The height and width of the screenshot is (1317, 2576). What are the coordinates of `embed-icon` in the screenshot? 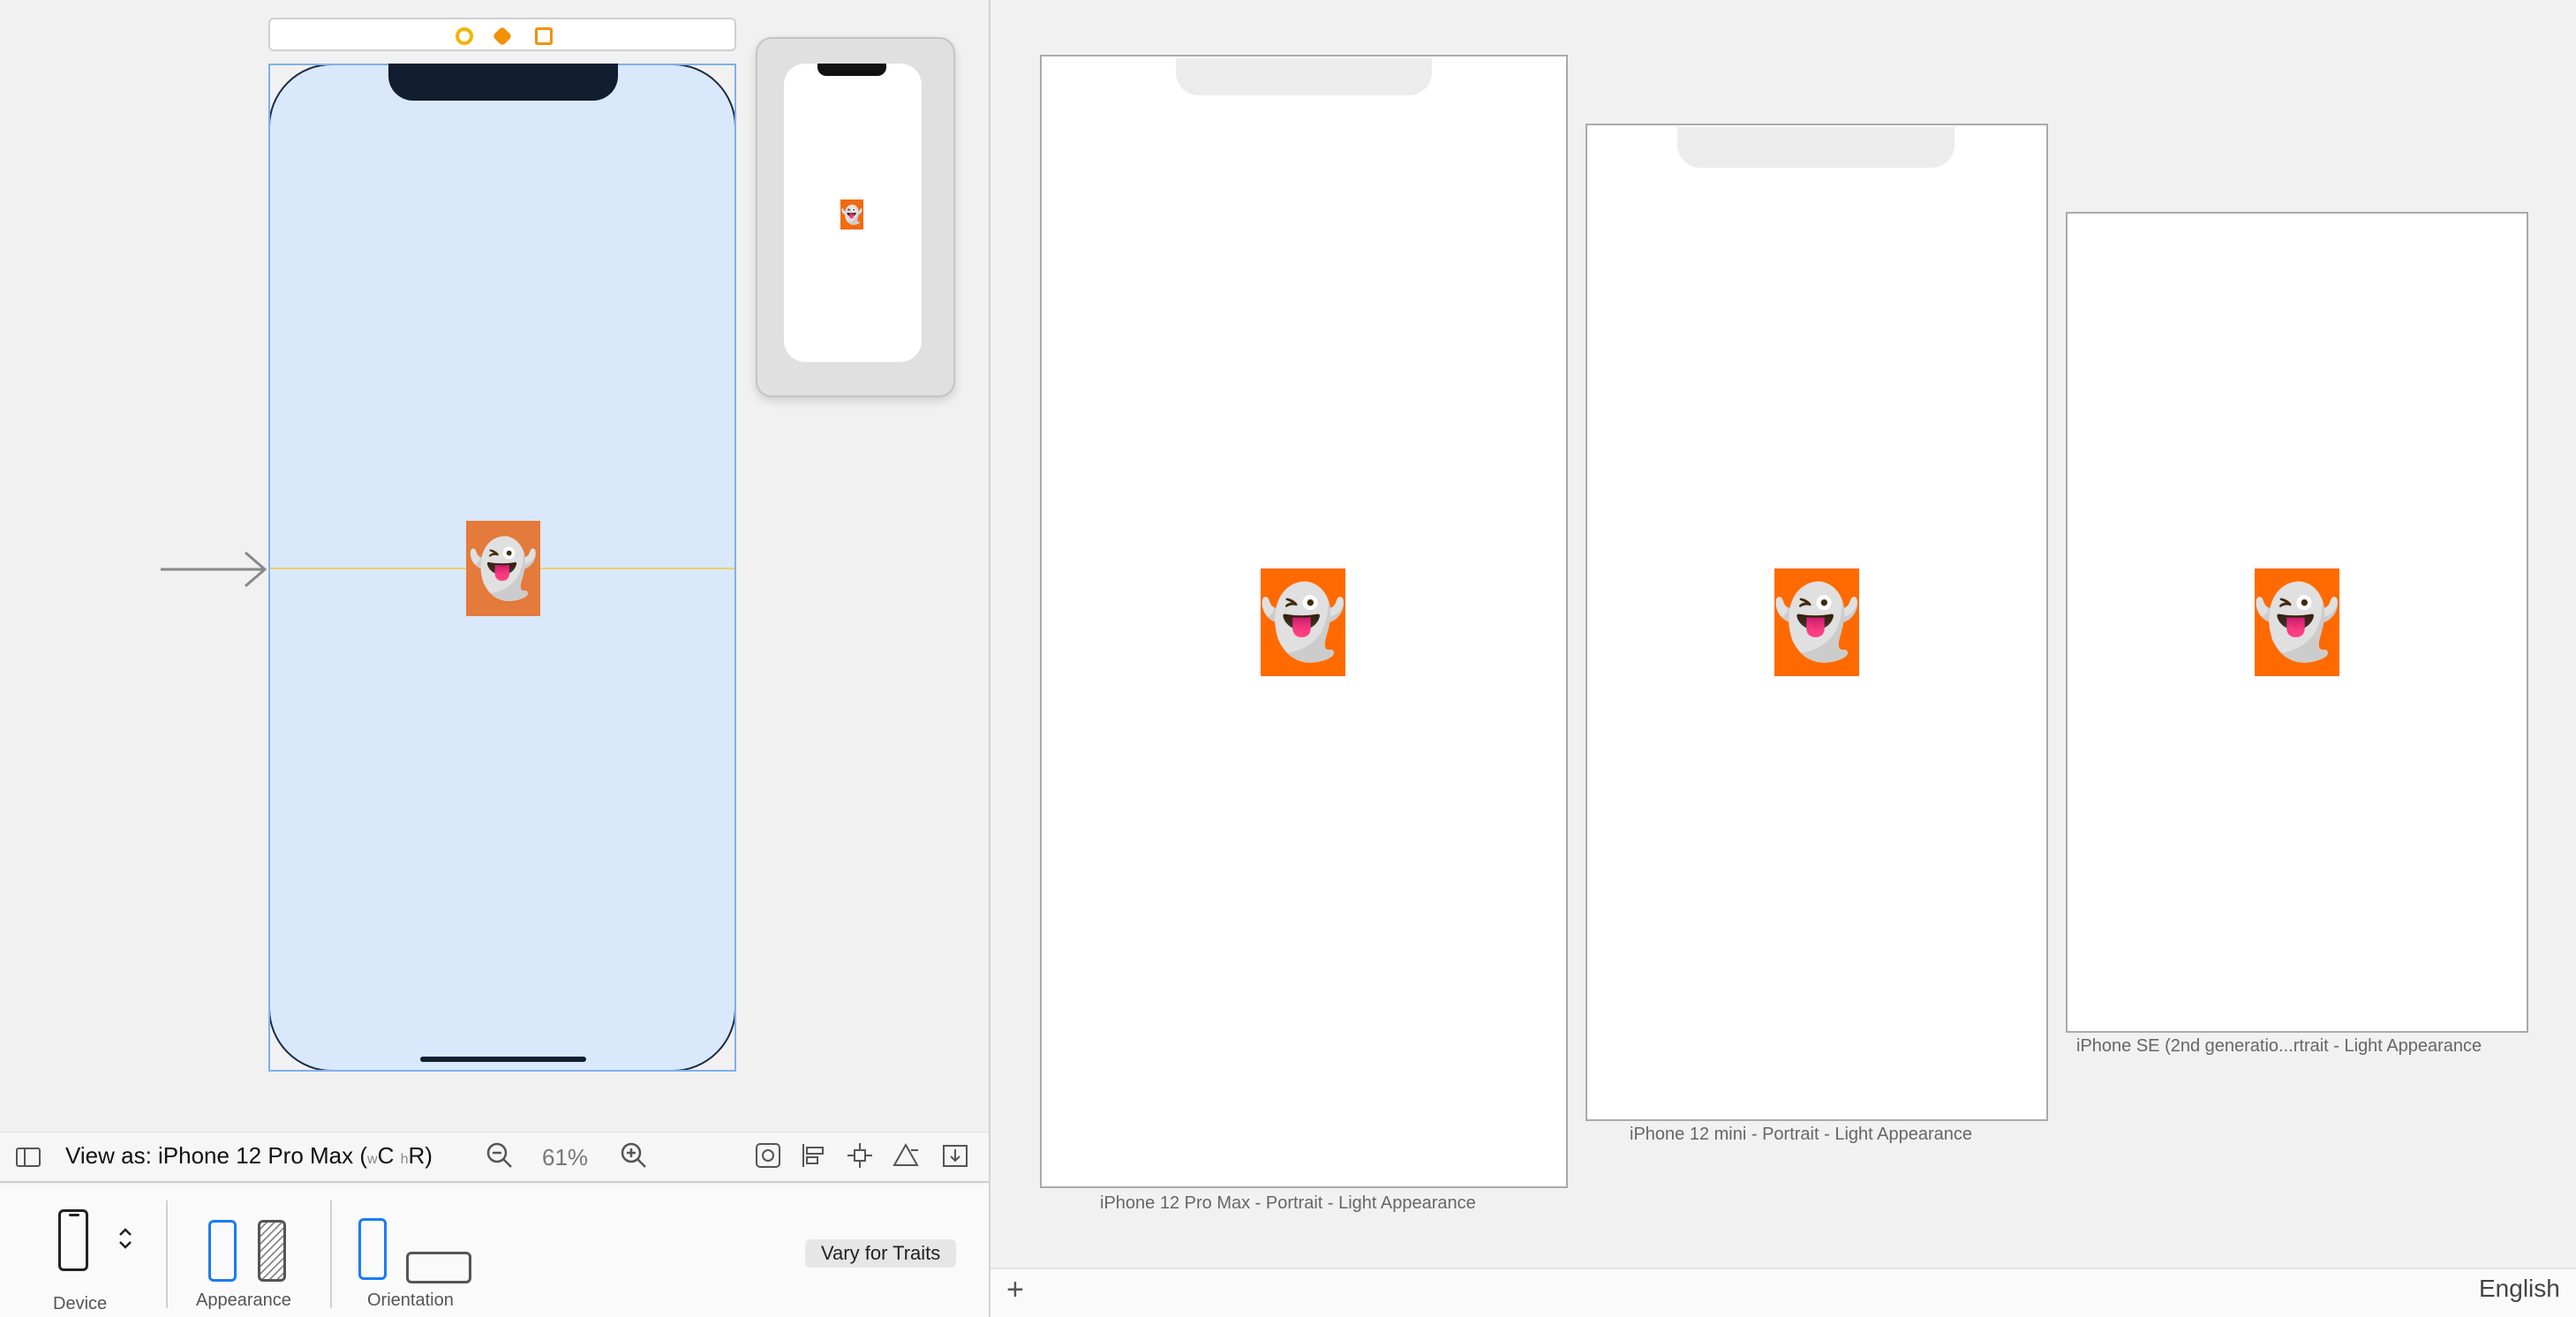 It's located at (955, 1157).